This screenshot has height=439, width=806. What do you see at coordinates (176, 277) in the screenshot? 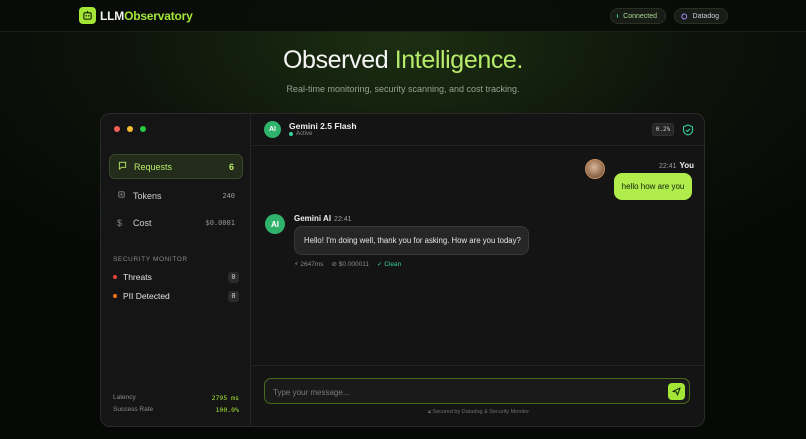
I see `security-item-threats: Threats 0` at bounding box center [176, 277].